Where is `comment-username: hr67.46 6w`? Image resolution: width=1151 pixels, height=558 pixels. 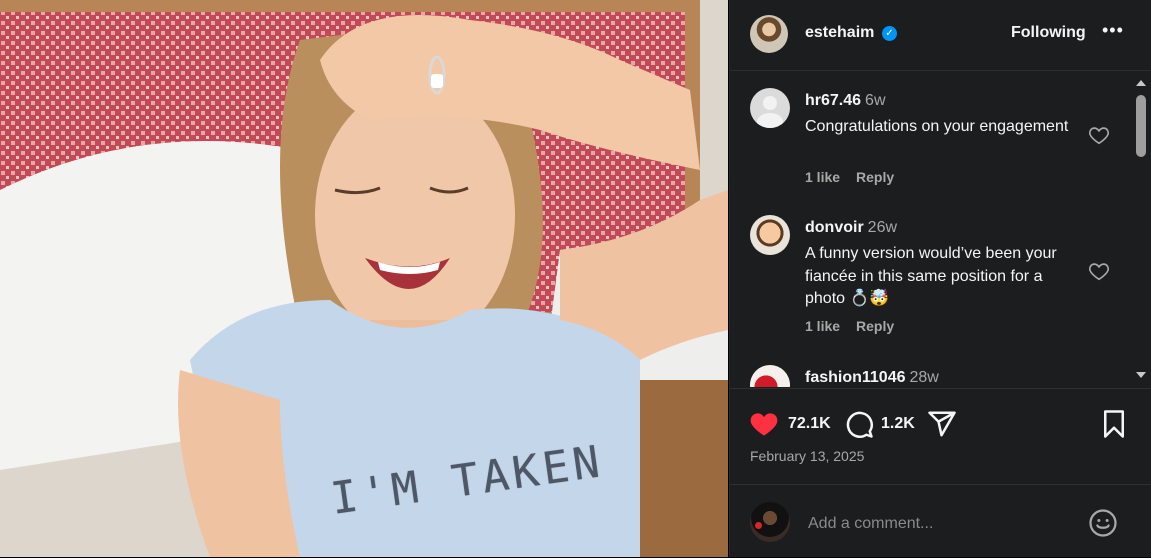 comment-username: hr67.46 6w is located at coordinates (845, 101).